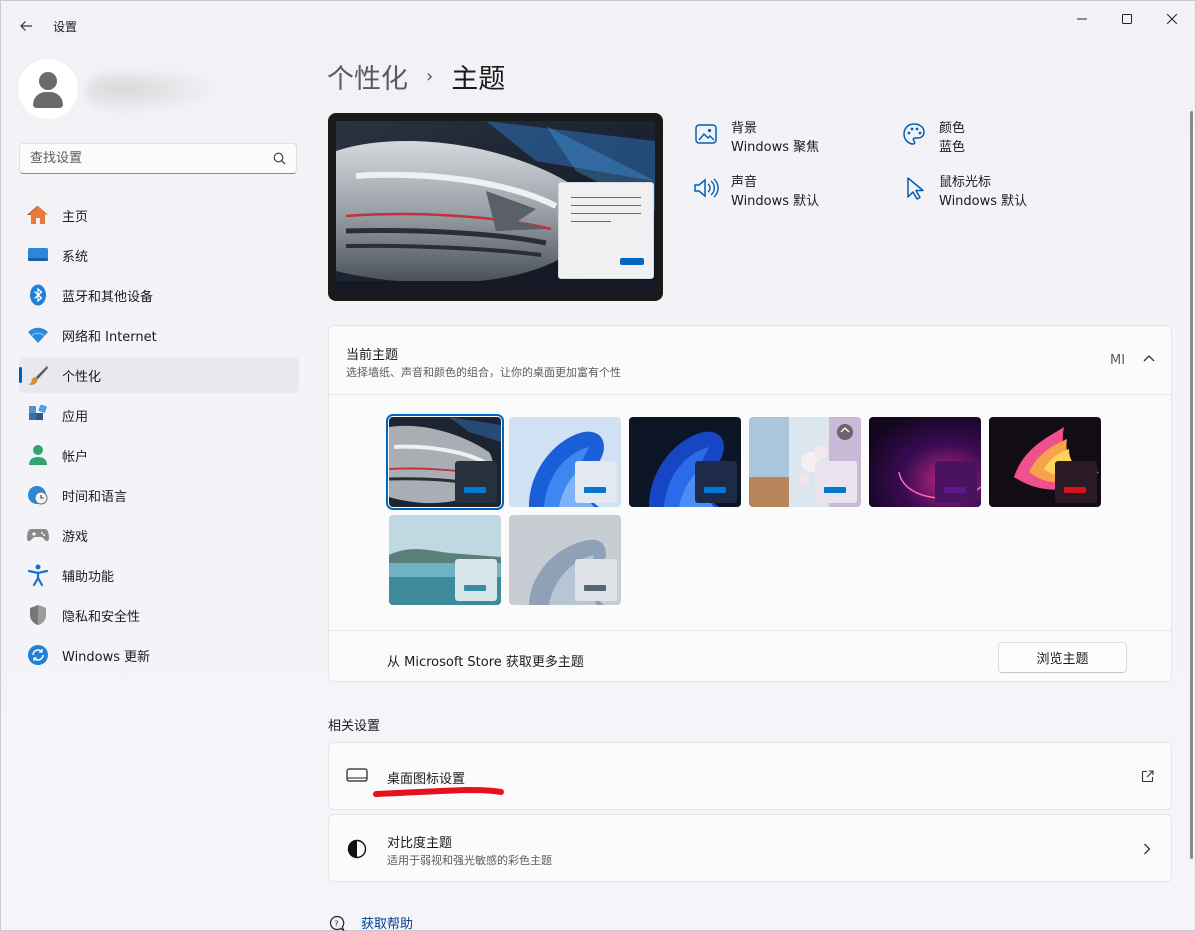  What do you see at coordinates (38, 575) in the screenshot?
I see `accessibility-icon` at bounding box center [38, 575].